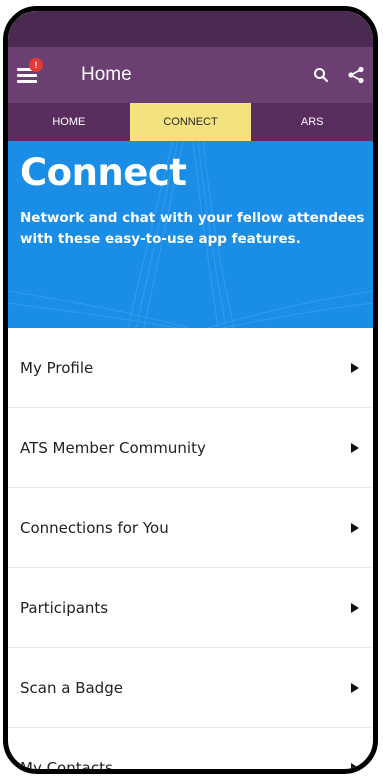  What do you see at coordinates (190, 688) in the screenshot?
I see `list-item-scan-a-badge: Scan a Badge` at bounding box center [190, 688].